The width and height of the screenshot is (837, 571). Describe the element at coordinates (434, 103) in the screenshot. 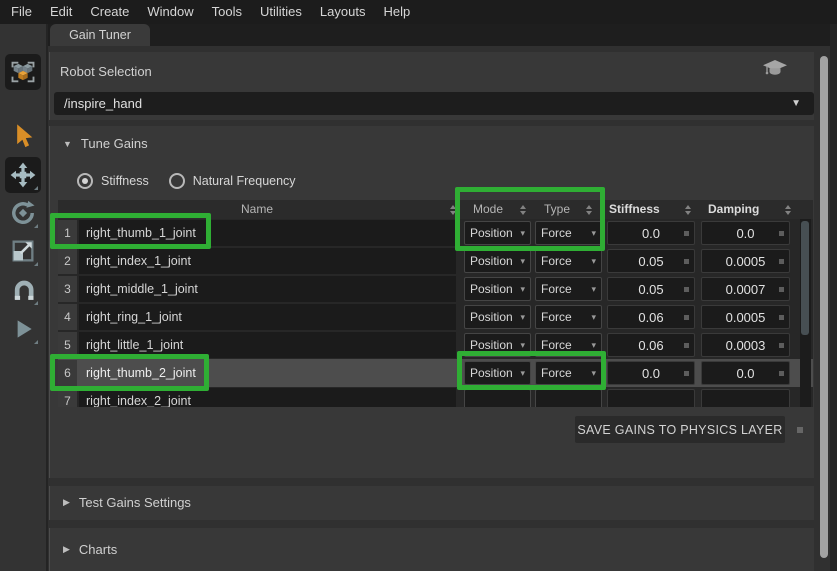

I see `robot-selector-dropdown: /inspire_hand ▼` at that location.